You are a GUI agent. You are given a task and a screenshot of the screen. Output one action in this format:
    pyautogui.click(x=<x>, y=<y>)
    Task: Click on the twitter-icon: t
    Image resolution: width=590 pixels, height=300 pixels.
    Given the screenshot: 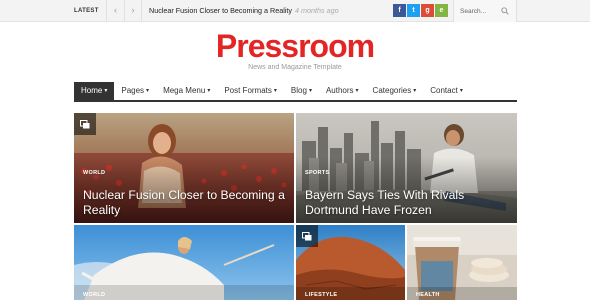 What is the action you would take?
    pyautogui.click(x=413, y=10)
    